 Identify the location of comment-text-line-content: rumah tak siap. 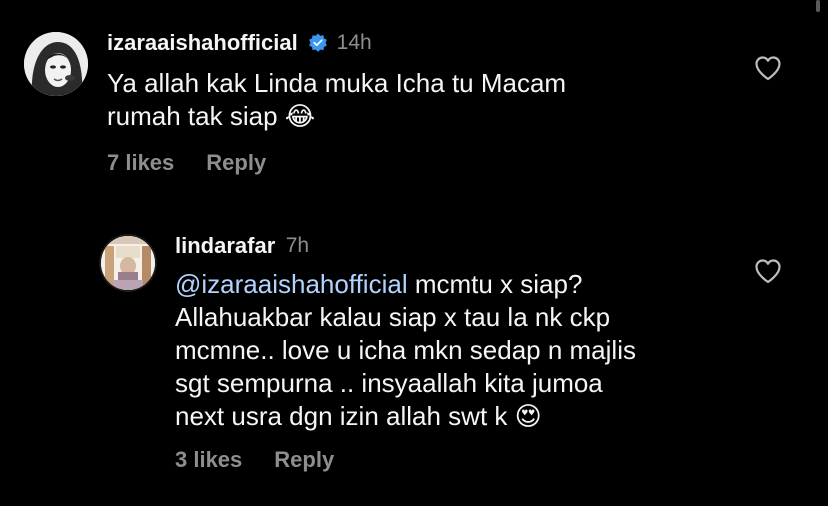
(192, 116).